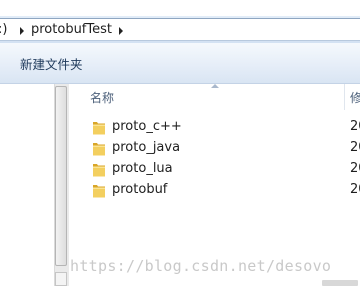 Image resolution: width=360 pixels, height=286 pixels. Describe the element at coordinates (225, 169) in the screenshot. I see `list-item: proto_lua 20` at that location.